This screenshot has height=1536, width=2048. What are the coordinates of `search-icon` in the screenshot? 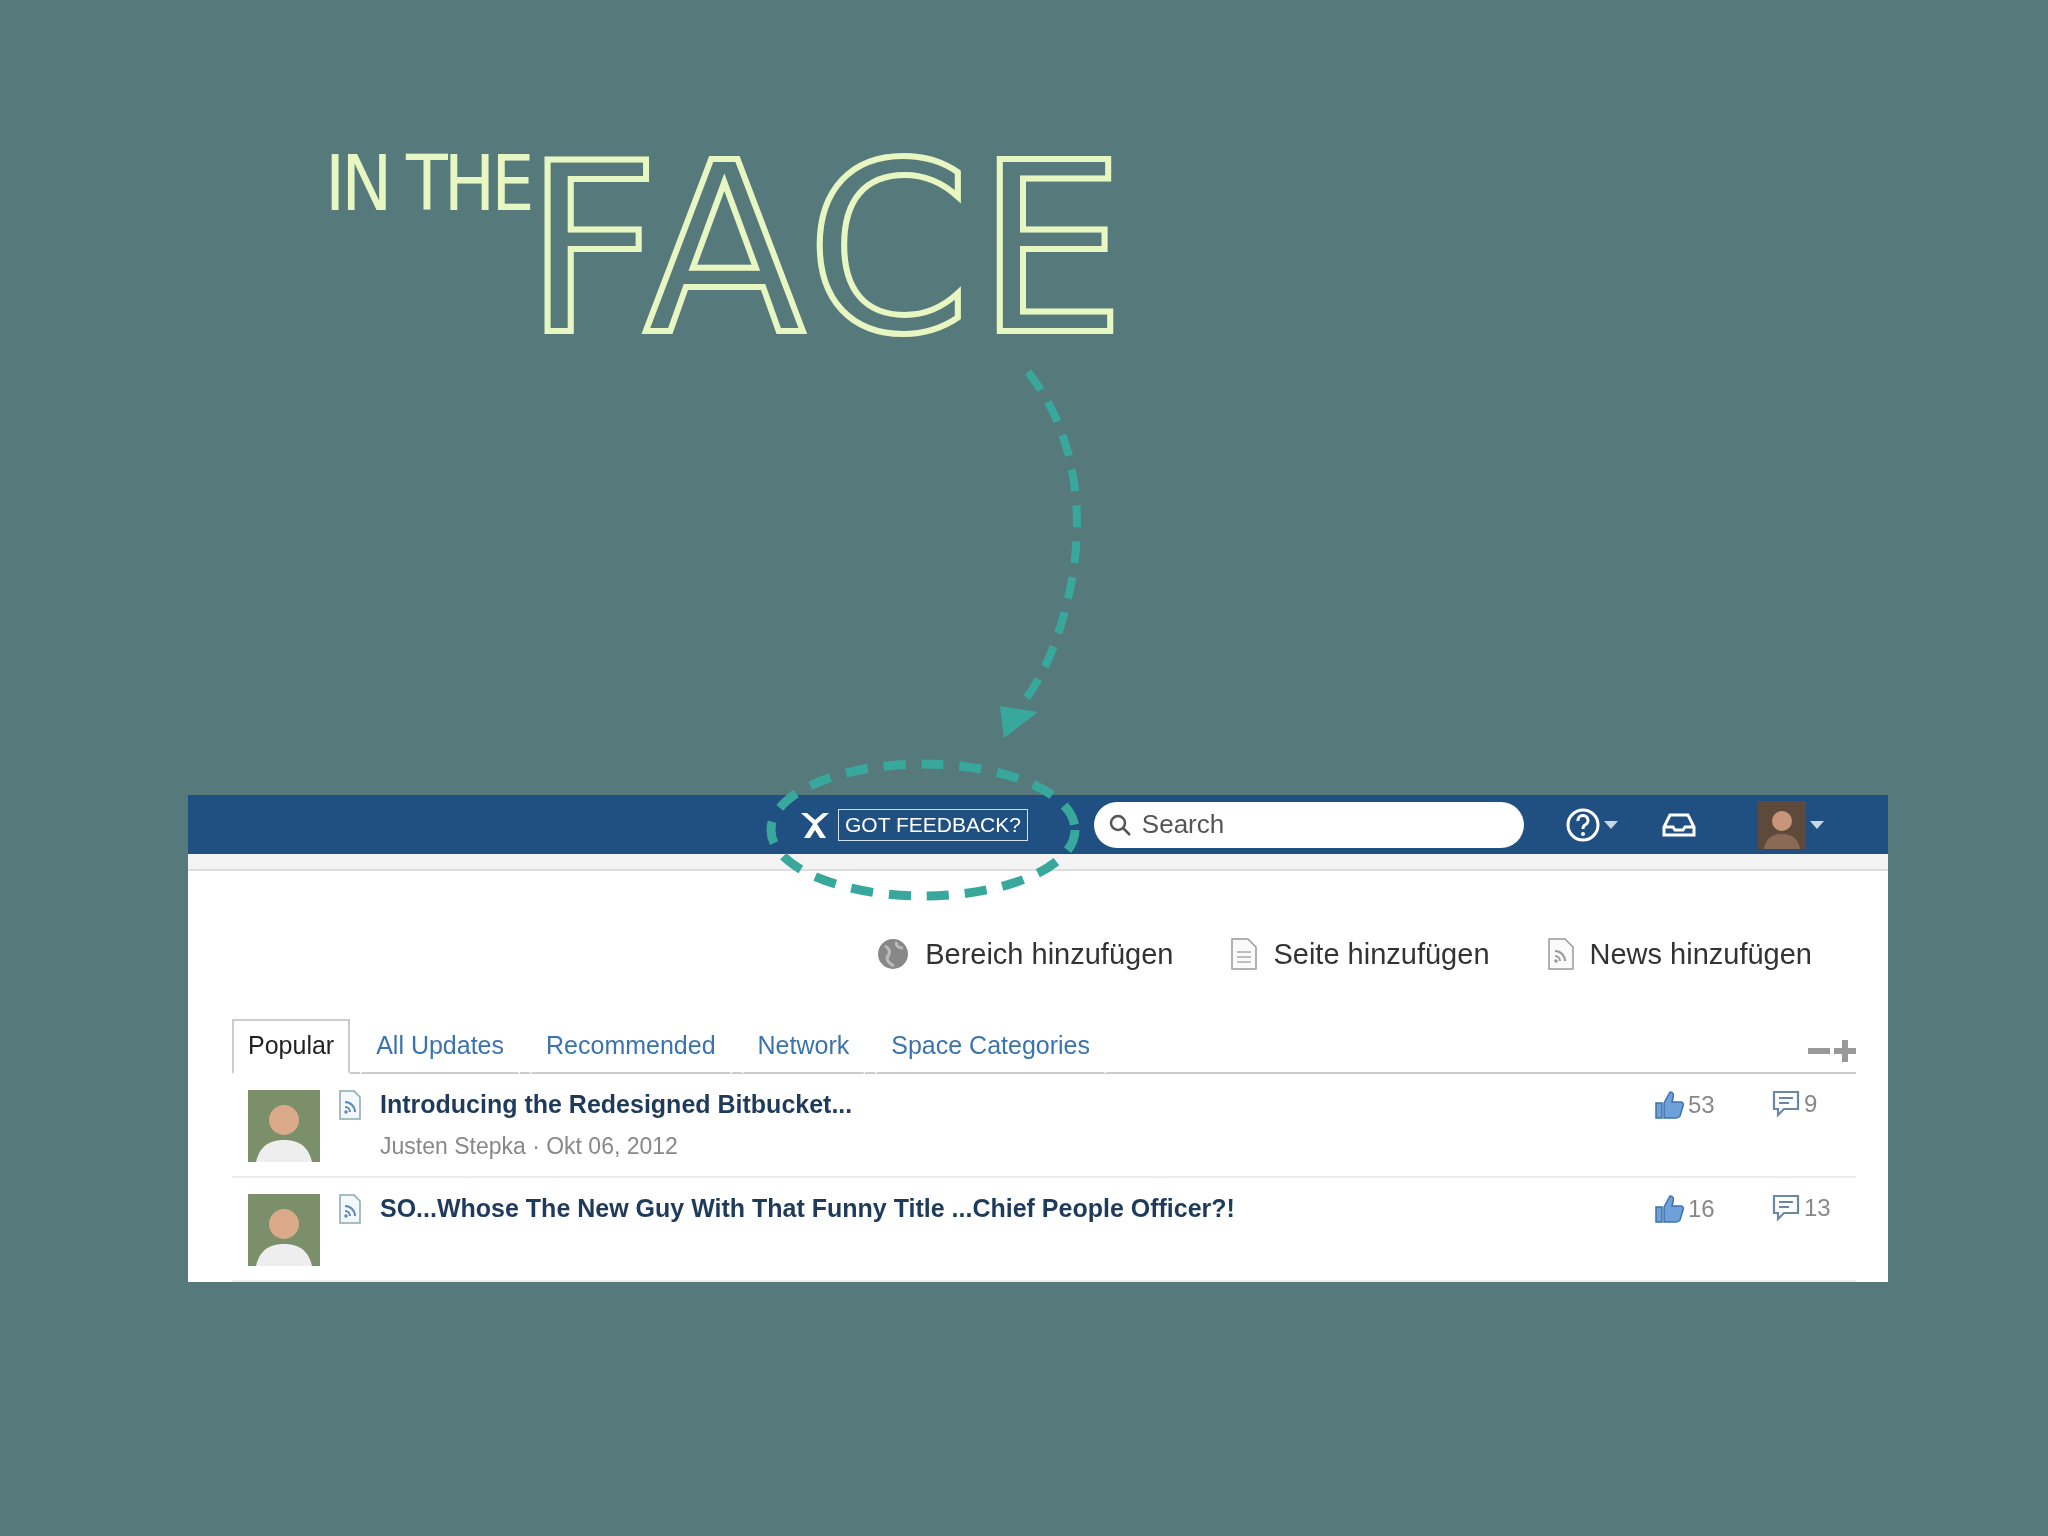 It's located at (1119, 824).